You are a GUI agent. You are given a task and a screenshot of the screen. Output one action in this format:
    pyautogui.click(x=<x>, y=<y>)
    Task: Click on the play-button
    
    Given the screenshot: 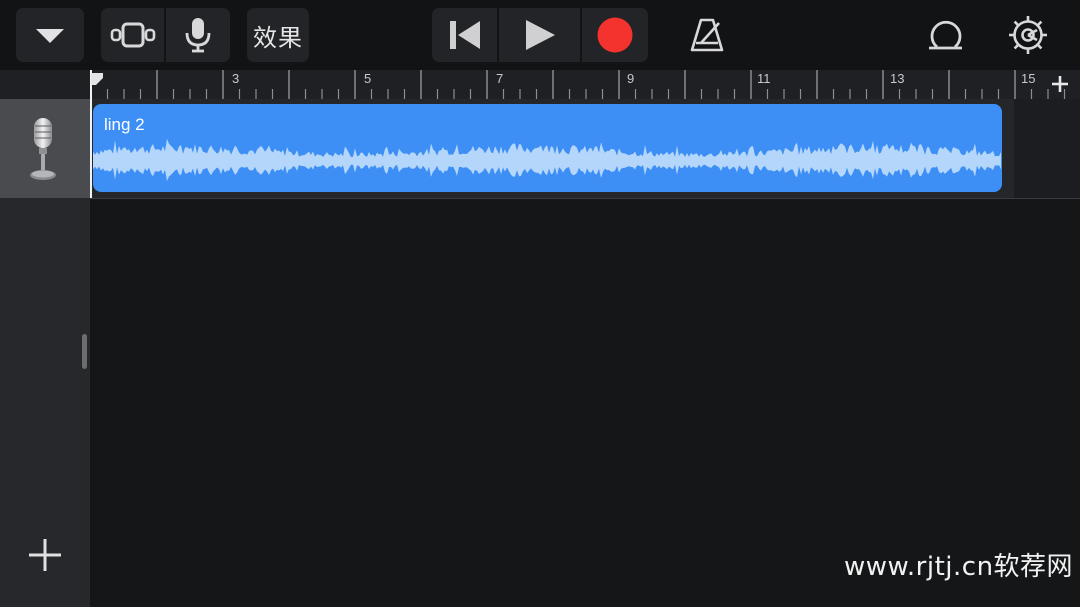 What is the action you would take?
    pyautogui.click(x=539, y=35)
    